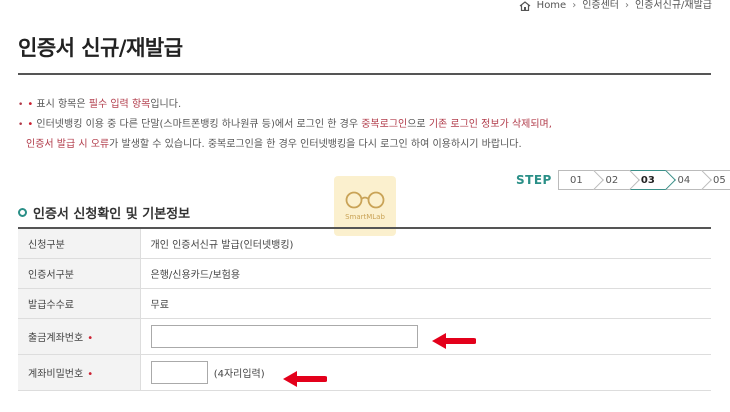  I want to click on notice-text: 으로, so click(416, 124).